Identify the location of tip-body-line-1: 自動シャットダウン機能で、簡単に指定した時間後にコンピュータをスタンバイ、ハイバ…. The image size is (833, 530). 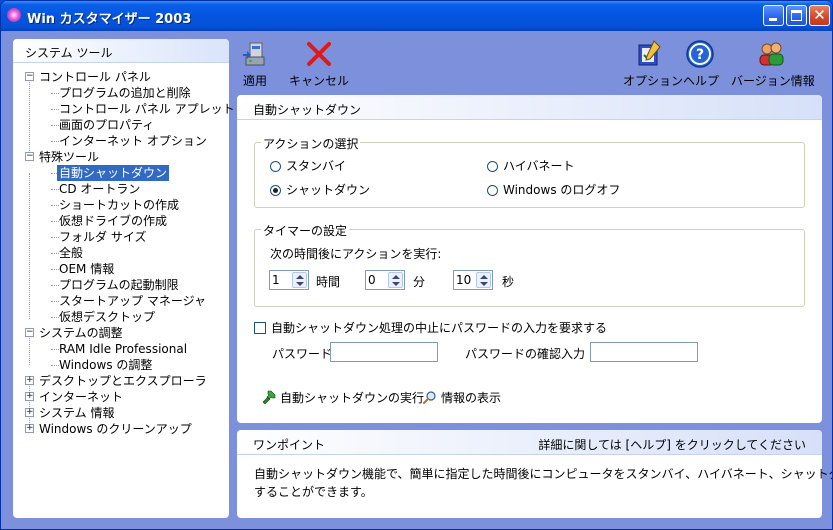
(543, 474).